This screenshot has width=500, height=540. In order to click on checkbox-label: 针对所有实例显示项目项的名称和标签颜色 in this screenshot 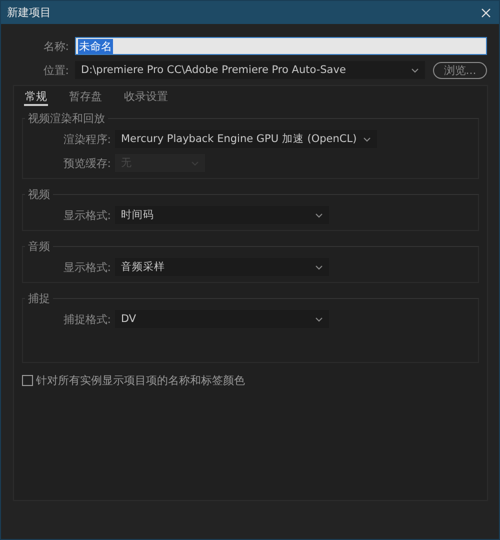, I will do `click(140, 380)`.